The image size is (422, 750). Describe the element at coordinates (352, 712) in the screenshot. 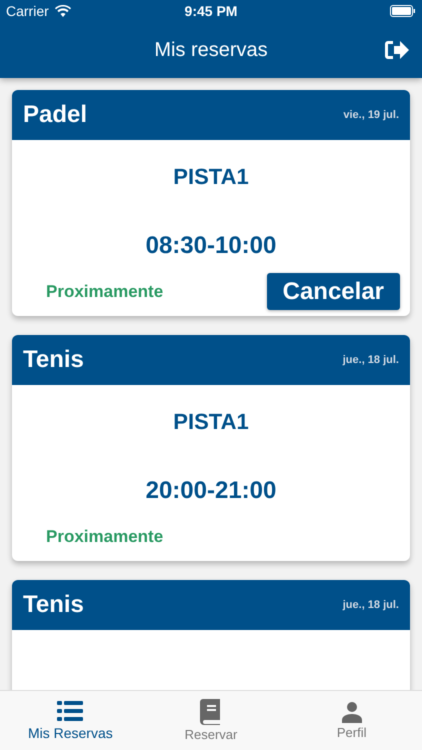

I see `person-icon` at that location.